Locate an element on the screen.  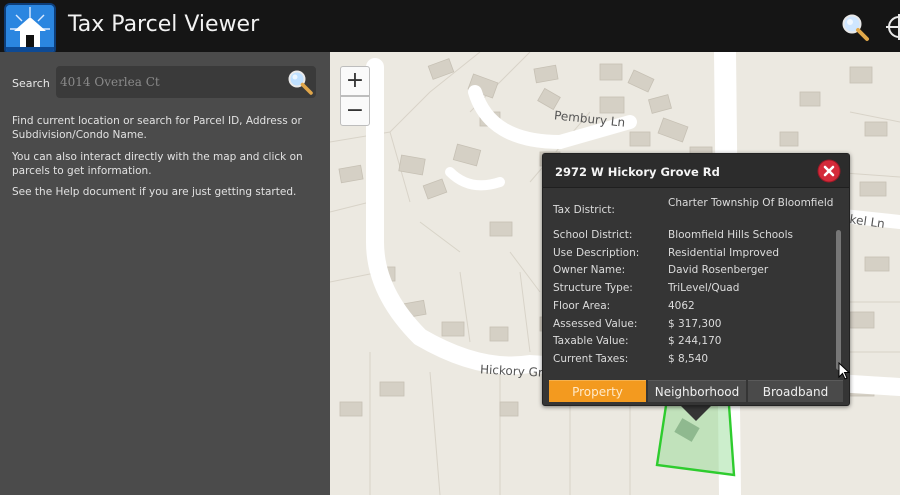
popup-scrollbar is located at coordinates (838, 300).